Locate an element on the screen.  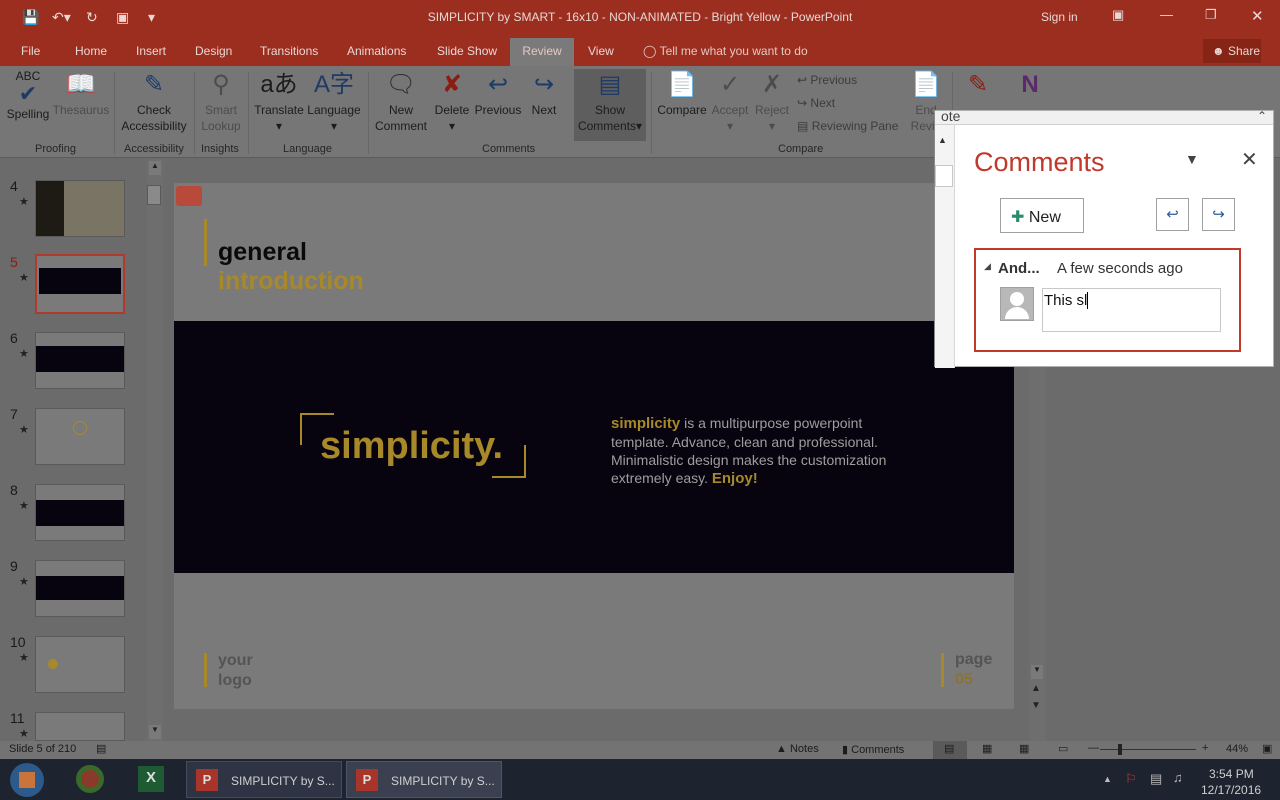
close-pane-icon: ✕ is located at coordinates (1249, 159).